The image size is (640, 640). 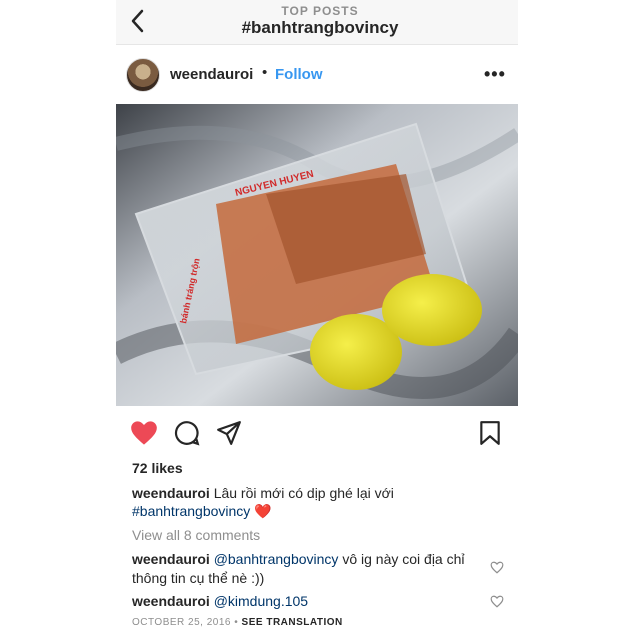 I want to click on avatar, so click(x=143, y=75).